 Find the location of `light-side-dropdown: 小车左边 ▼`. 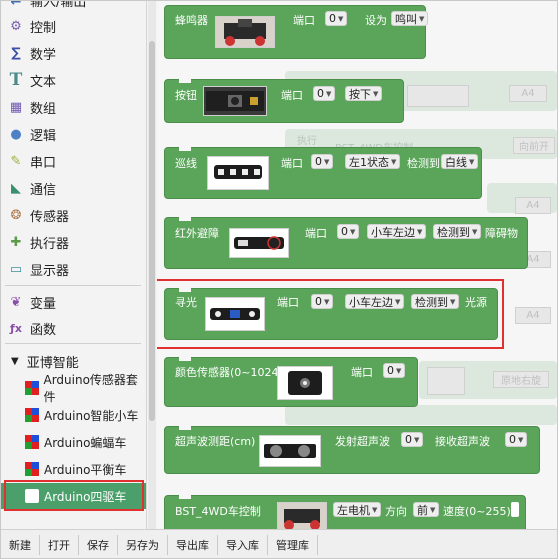

light-side-dropdown: 小车左边 ▼ is located at coordinates (375, 301).